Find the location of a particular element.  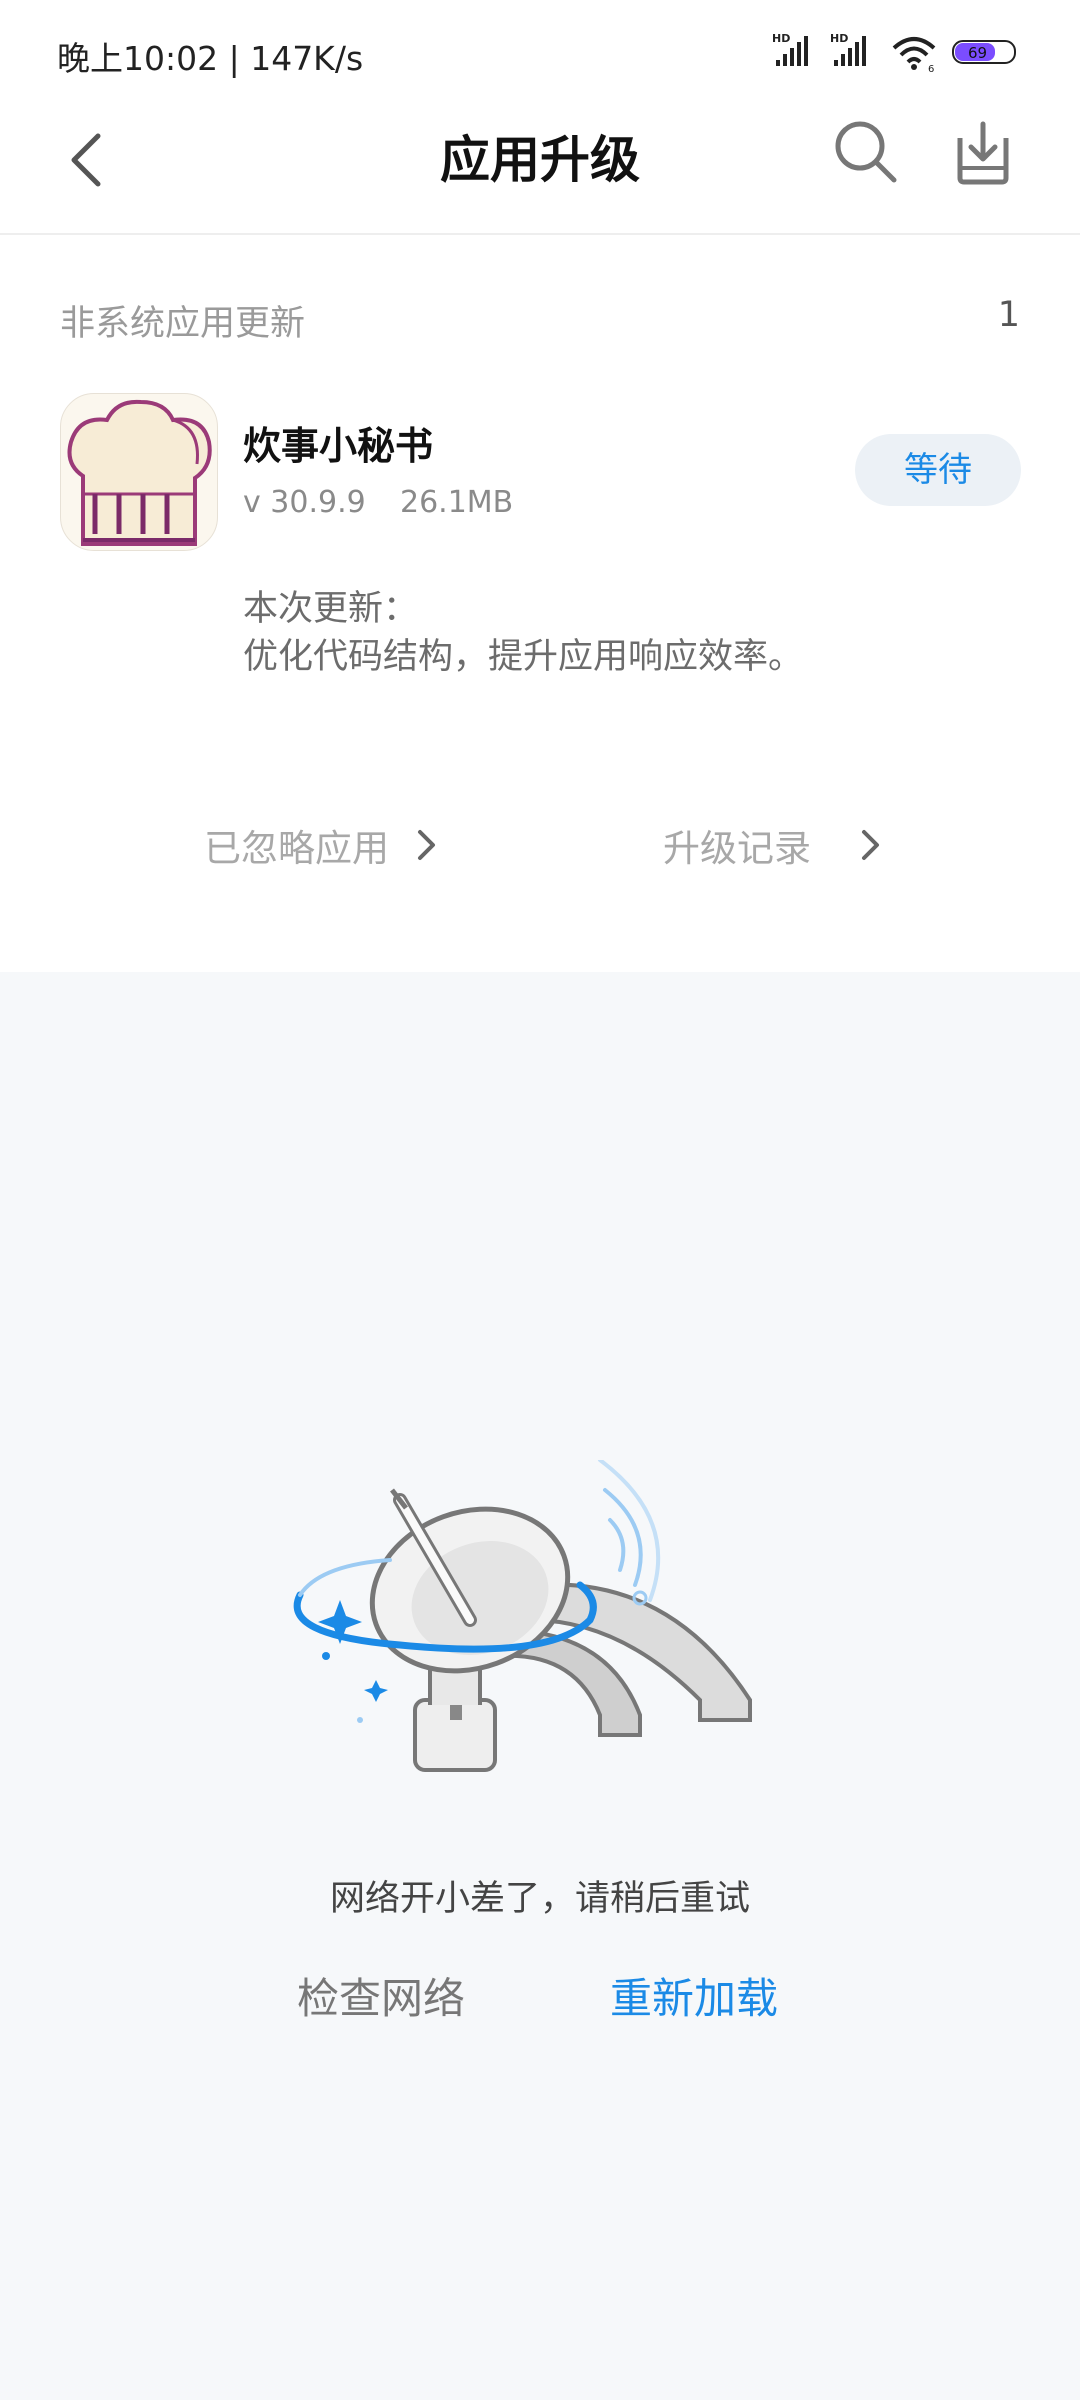

download-manager-button is located at coordinates (983, 153).